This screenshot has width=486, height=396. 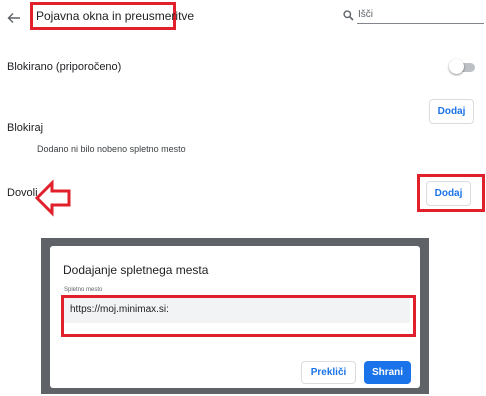 What do you see at coordinates (420, 23) in the screenshot?
I see `search-underline` at bounding box center [420, 23].